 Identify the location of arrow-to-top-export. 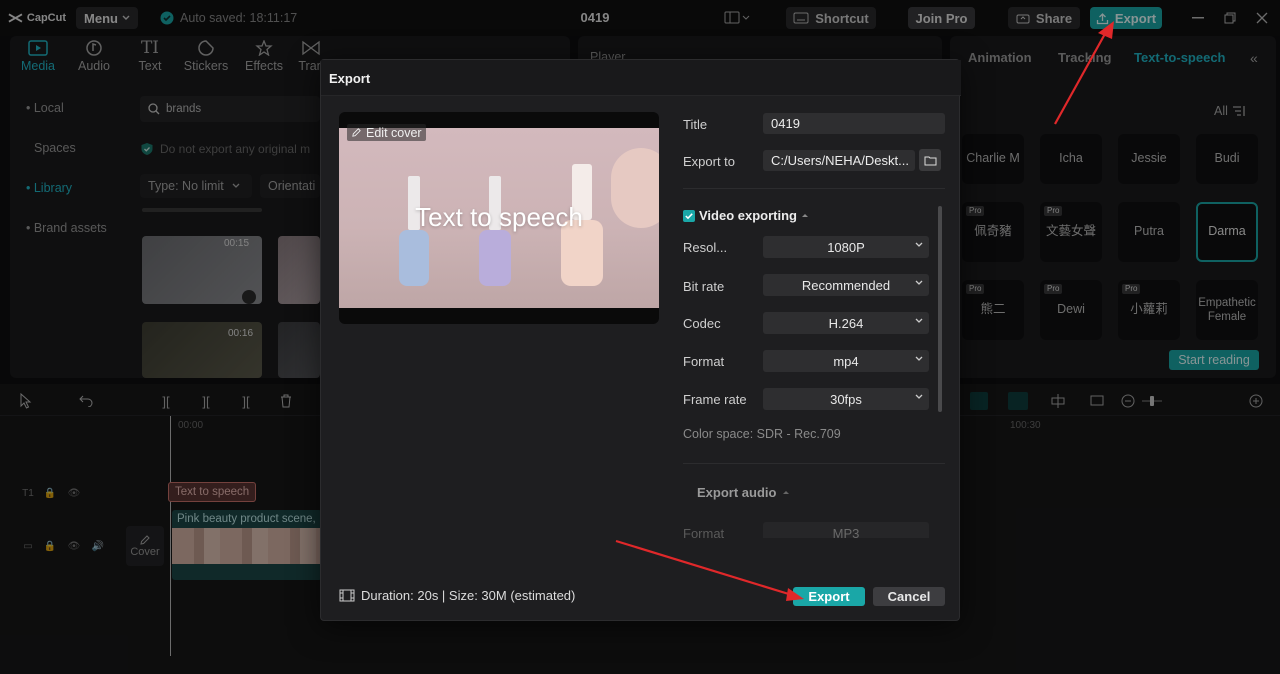
(1080, 78).